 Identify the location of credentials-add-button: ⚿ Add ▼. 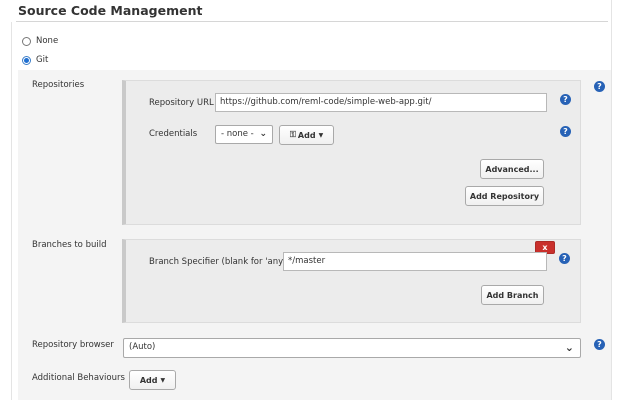
(306, 135).